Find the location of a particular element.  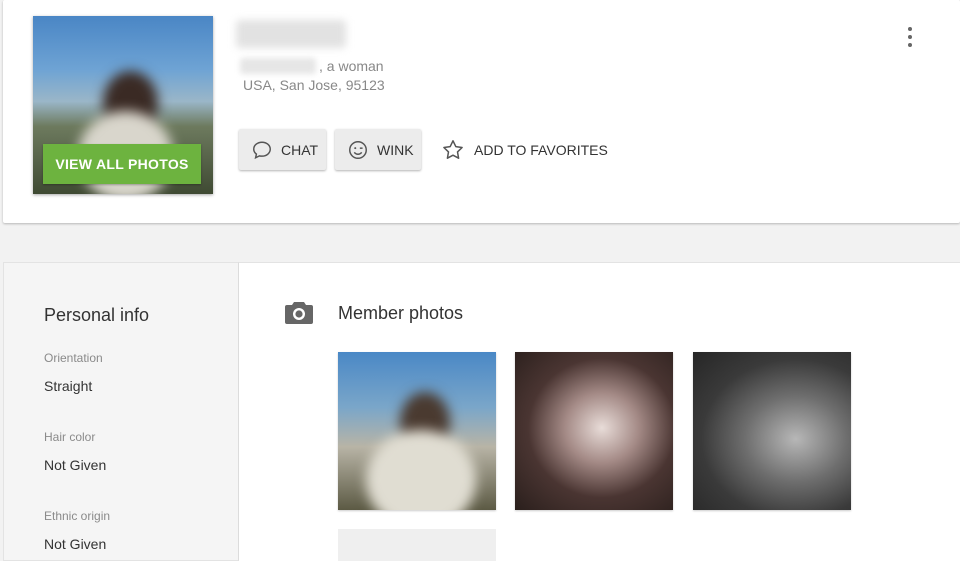

profile-name-redacted is located at coordinates (291, 34).